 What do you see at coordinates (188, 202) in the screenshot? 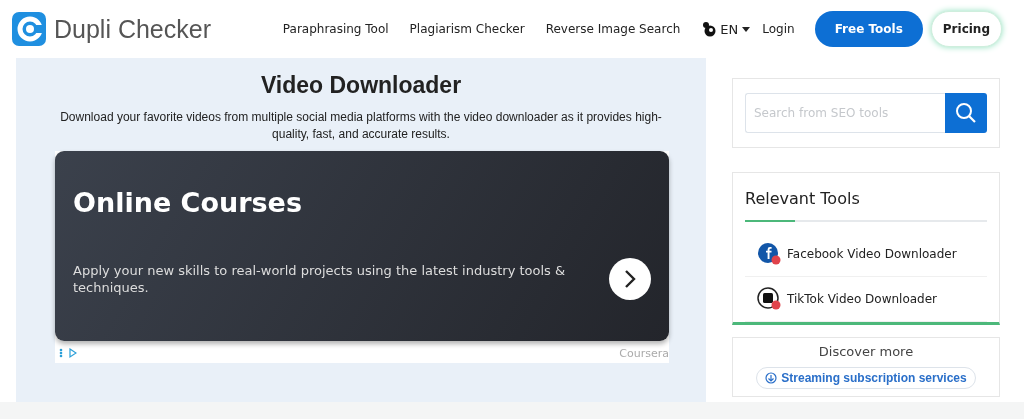
I see `ad-headline: Online Courses` at bounding box center [188, 202].